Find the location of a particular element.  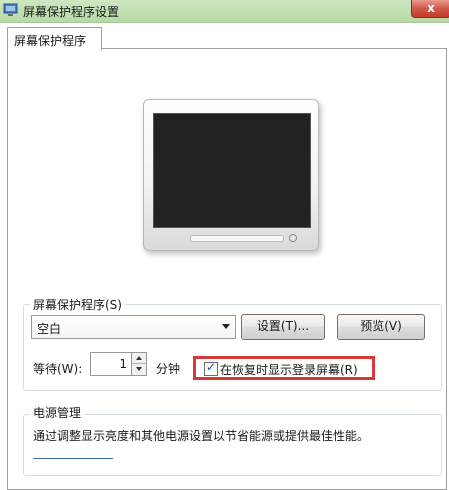

checkmark-icon: ✓ is located at coordinates (211, 367).